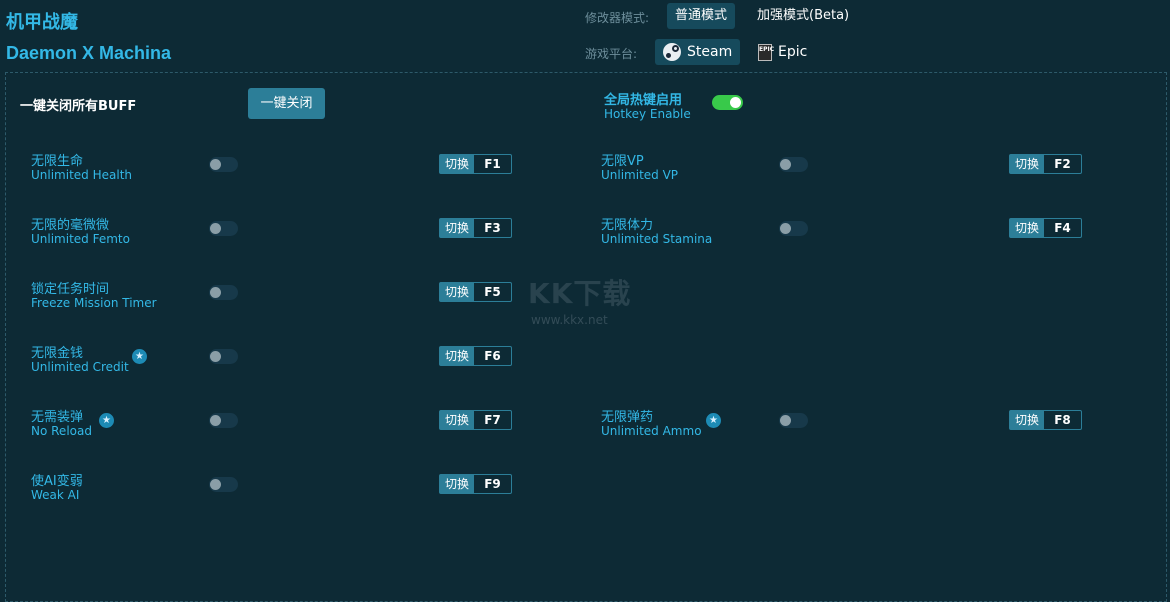 The image size is (1170, 602). Describe the element at coordinates (82, 175) in the screenshot. I see `cheat-label-en: Unlimited Health` at that location.